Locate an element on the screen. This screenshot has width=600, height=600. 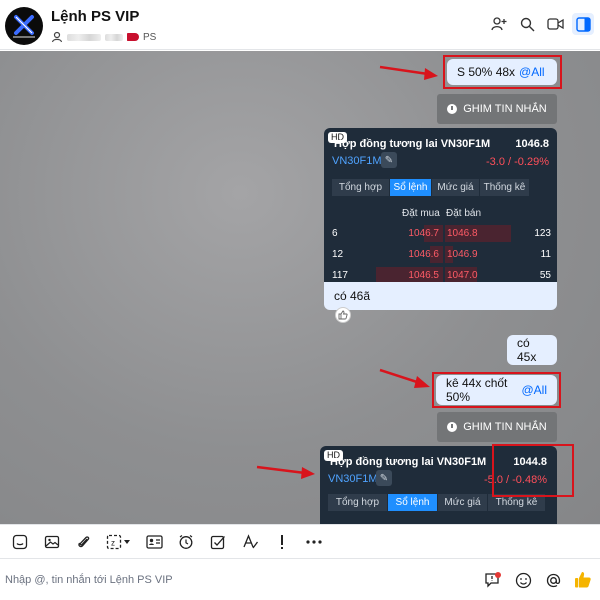
group-avatar is located at coordinates (24, 26).